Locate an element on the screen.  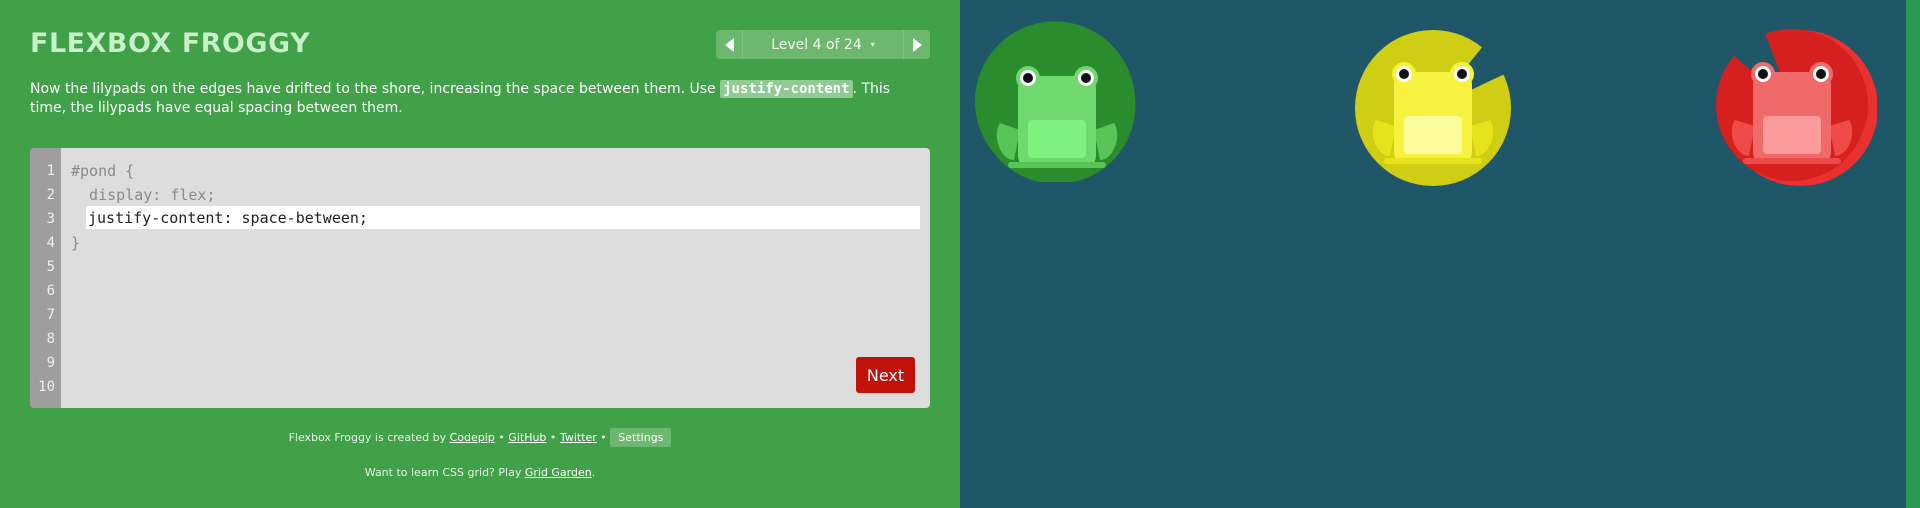
line-number: 5 is located at coordinates (50, 267).